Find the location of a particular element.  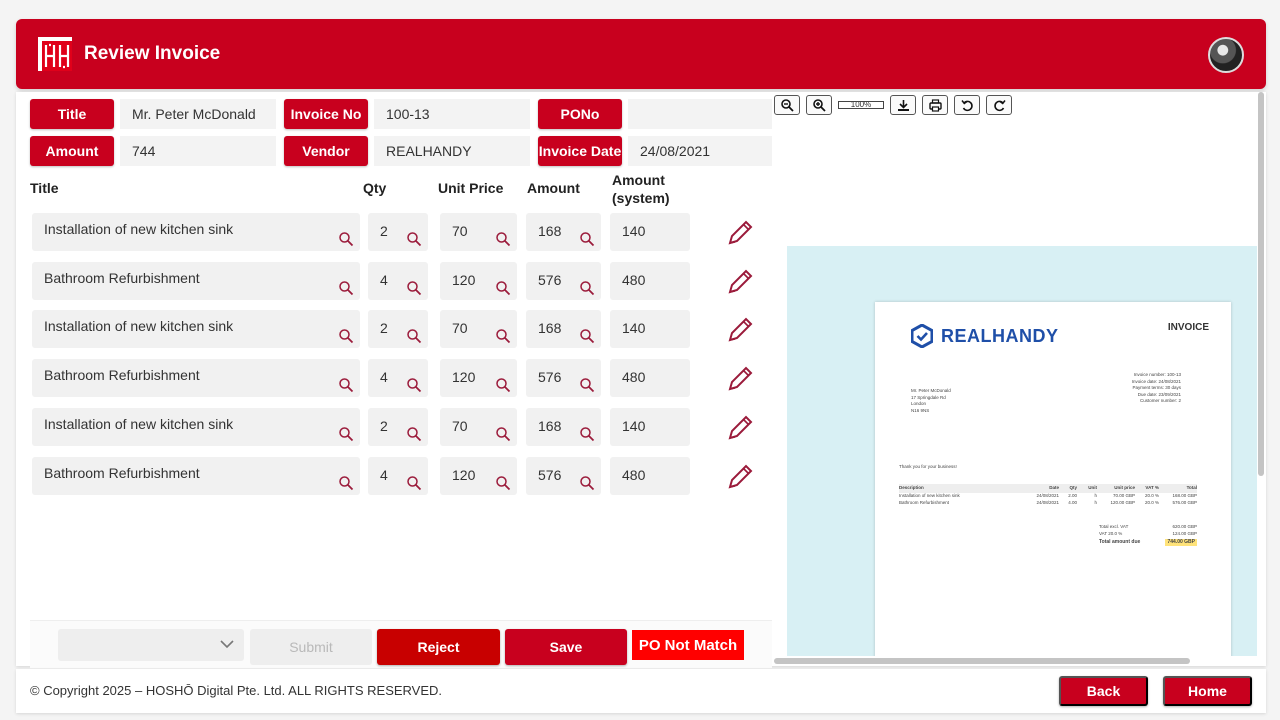

item-qty-cell-text: 2 is located at coordinates (384, 231).